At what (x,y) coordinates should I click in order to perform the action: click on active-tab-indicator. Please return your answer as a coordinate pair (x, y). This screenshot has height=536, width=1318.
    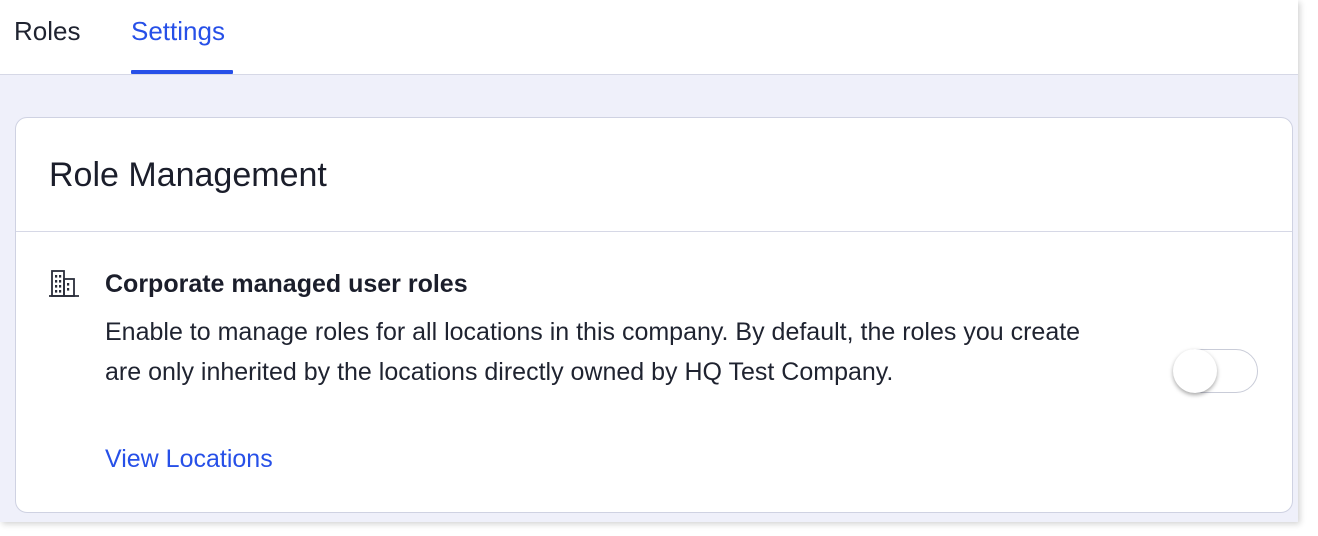
    Looking at the image, I should click on (182, 72).